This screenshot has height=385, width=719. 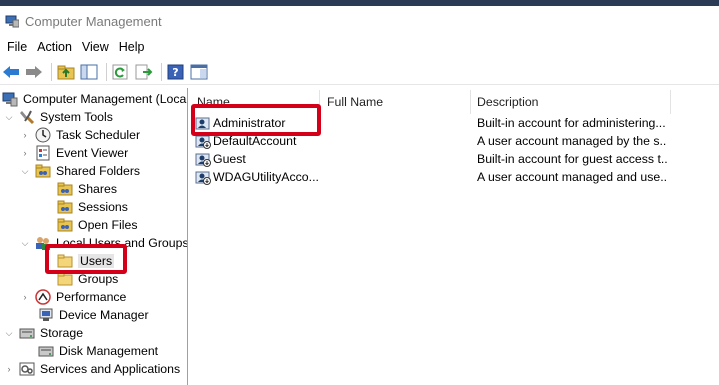 What do you see at coordinates (255, 141) in the screenshot?
I see `user-name: DefaultAccount` at bounding box center [255, 141].